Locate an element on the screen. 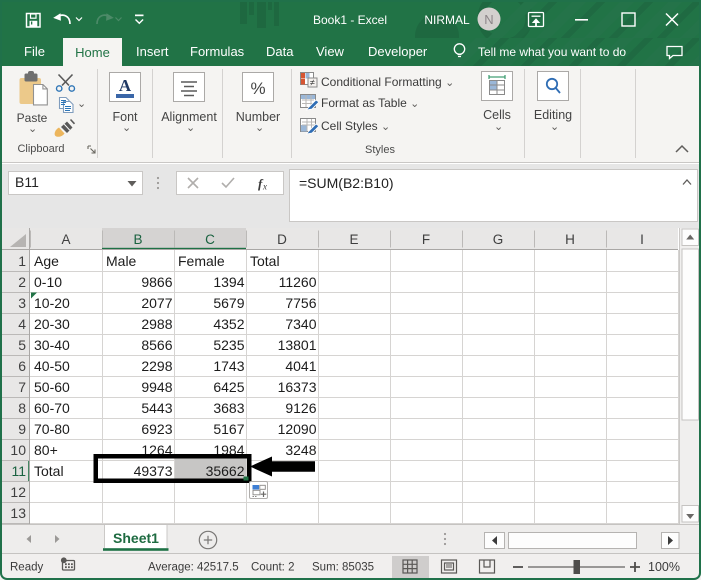 The image size is (701, 580). svg-text: 7340 is located at coordinates (300, 324).